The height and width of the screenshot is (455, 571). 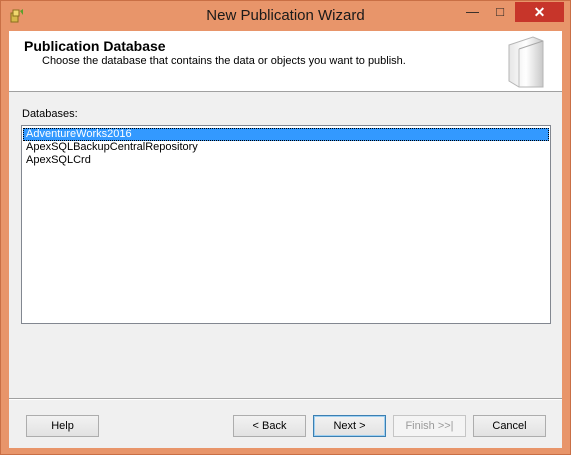 I want to click on list-item: AdventureWorks2016, so click(x=286, y=134).